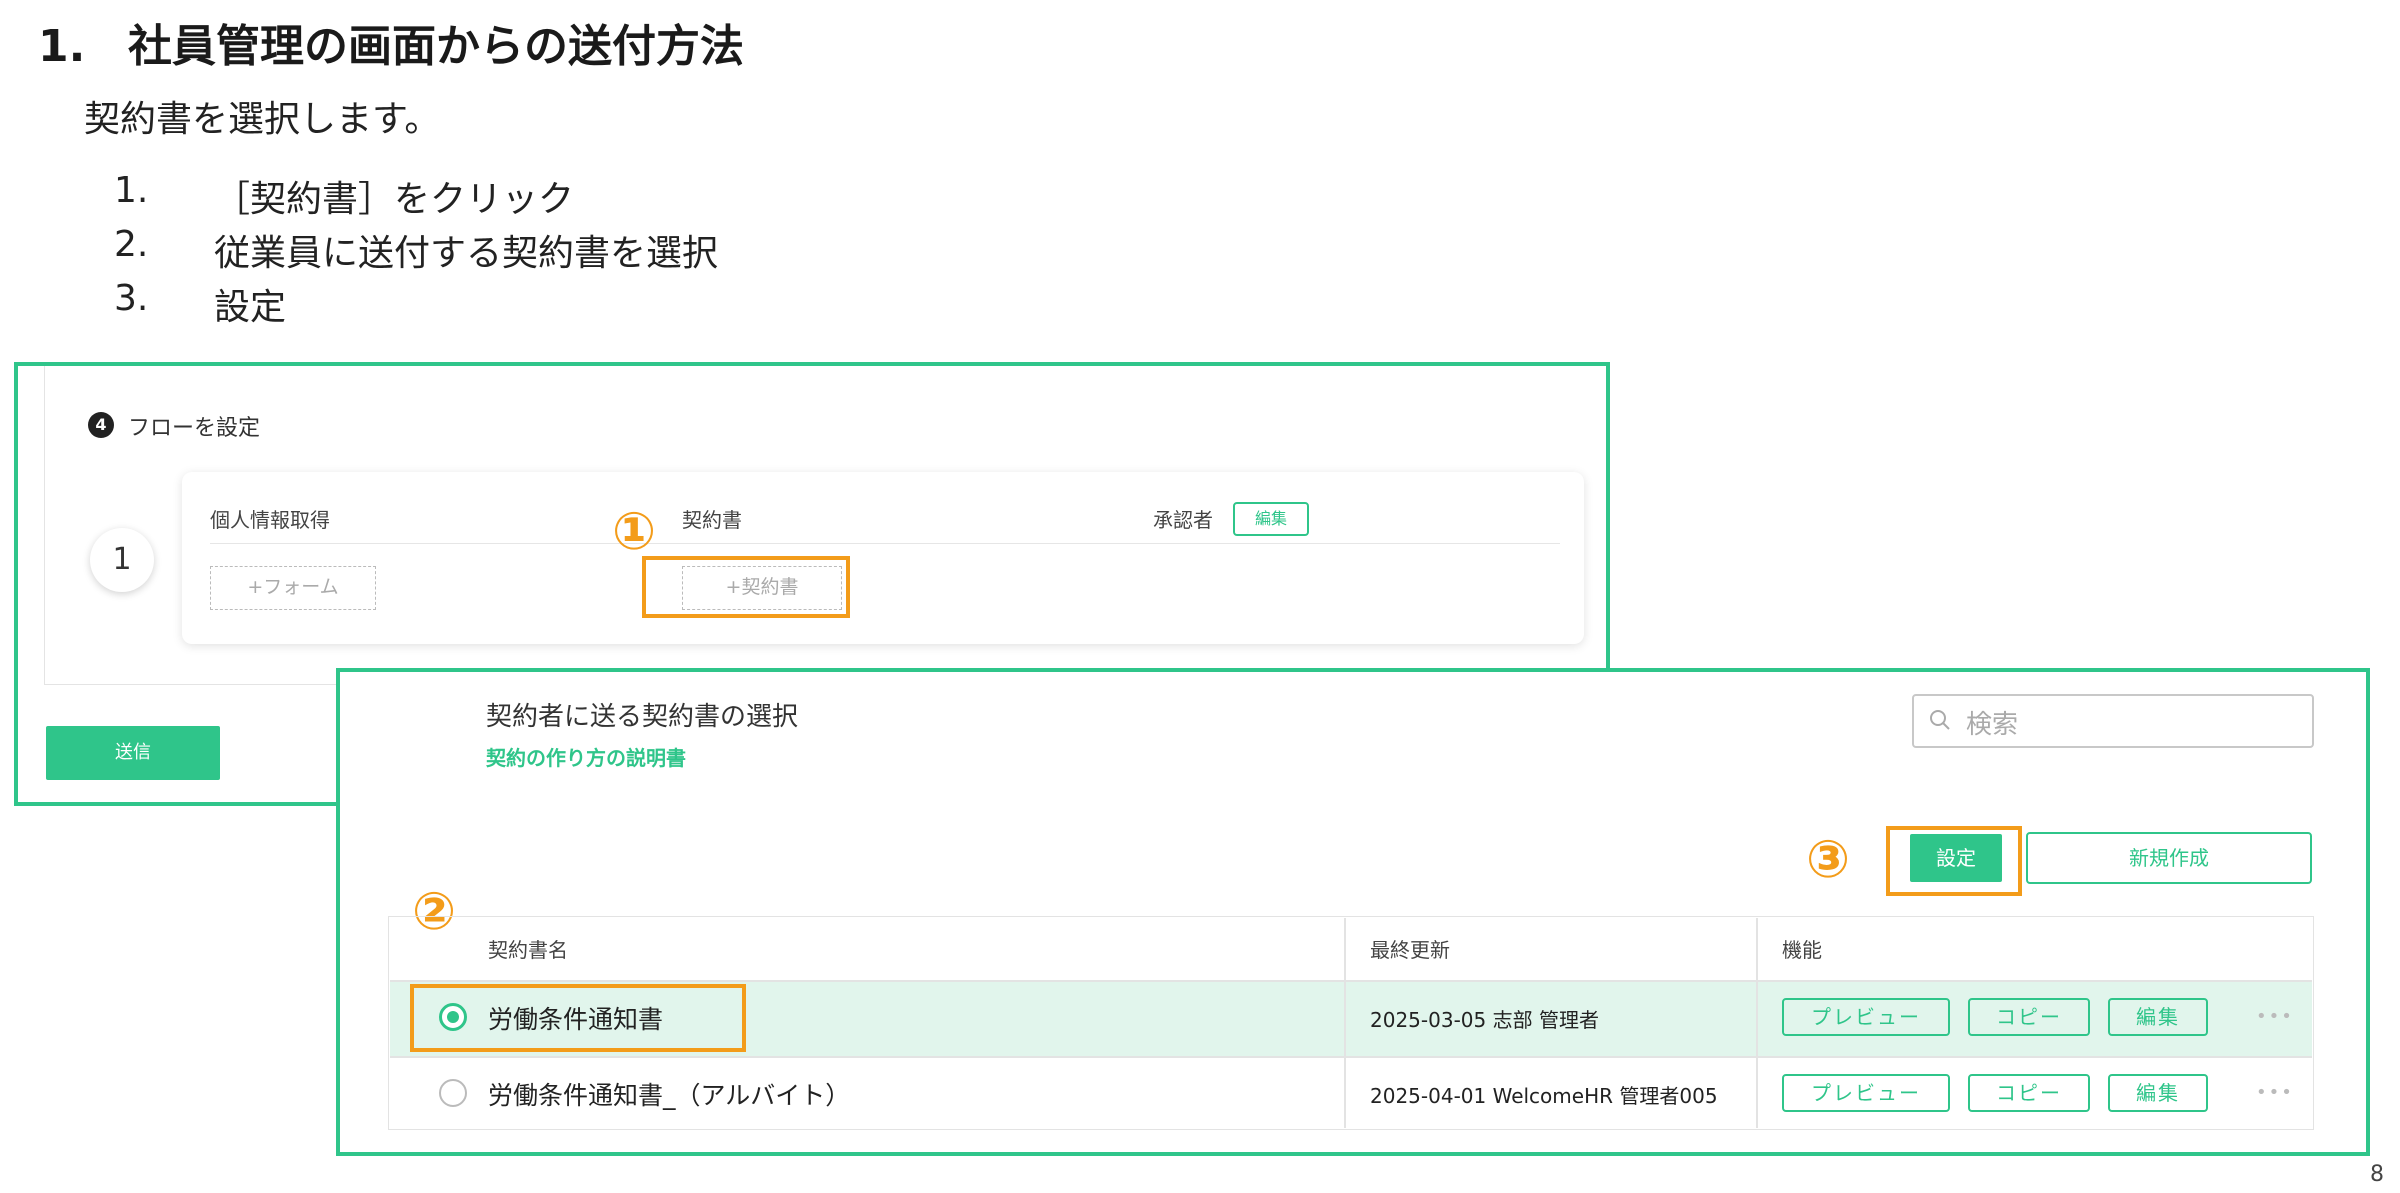 The height and width of the screenshot is (1193, 2400). Describe the element at coordinates (2158, 1093) in the screenshot. I see `row-2-edit-button: 編集` at that location.